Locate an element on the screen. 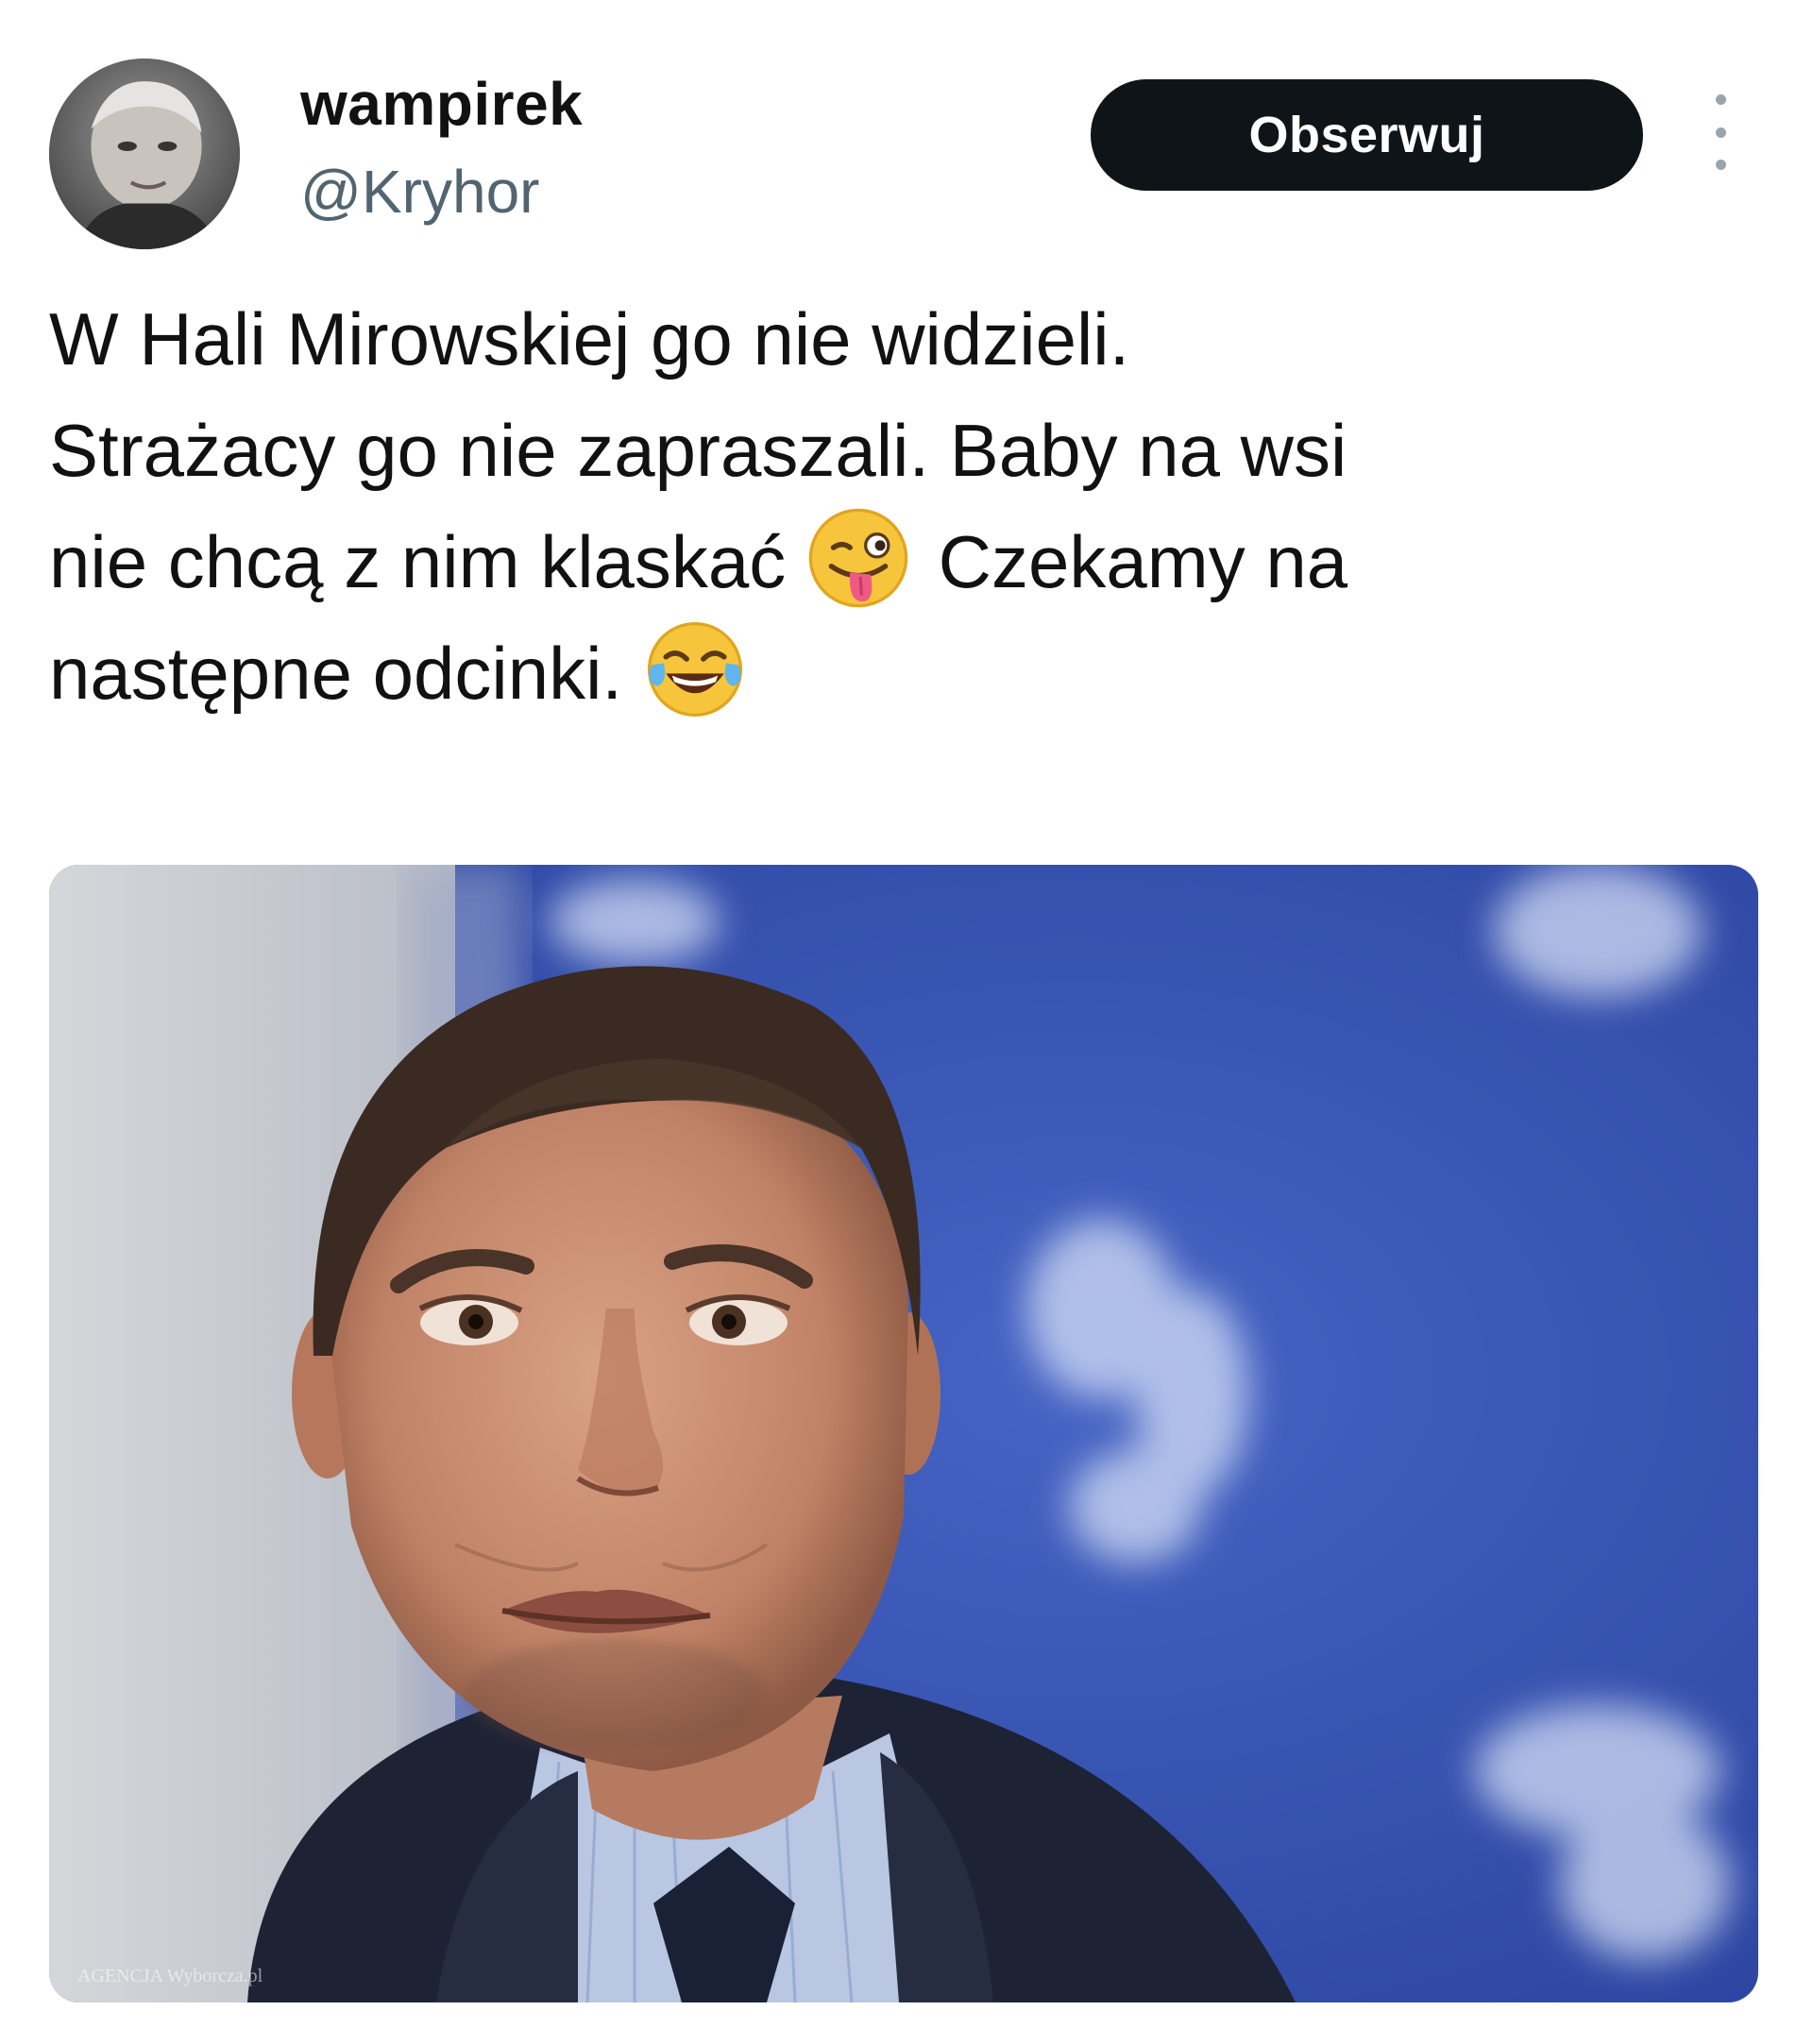  tweet-text-segment: nie chcą z nim klaskać is located at coordinates (418, 561).